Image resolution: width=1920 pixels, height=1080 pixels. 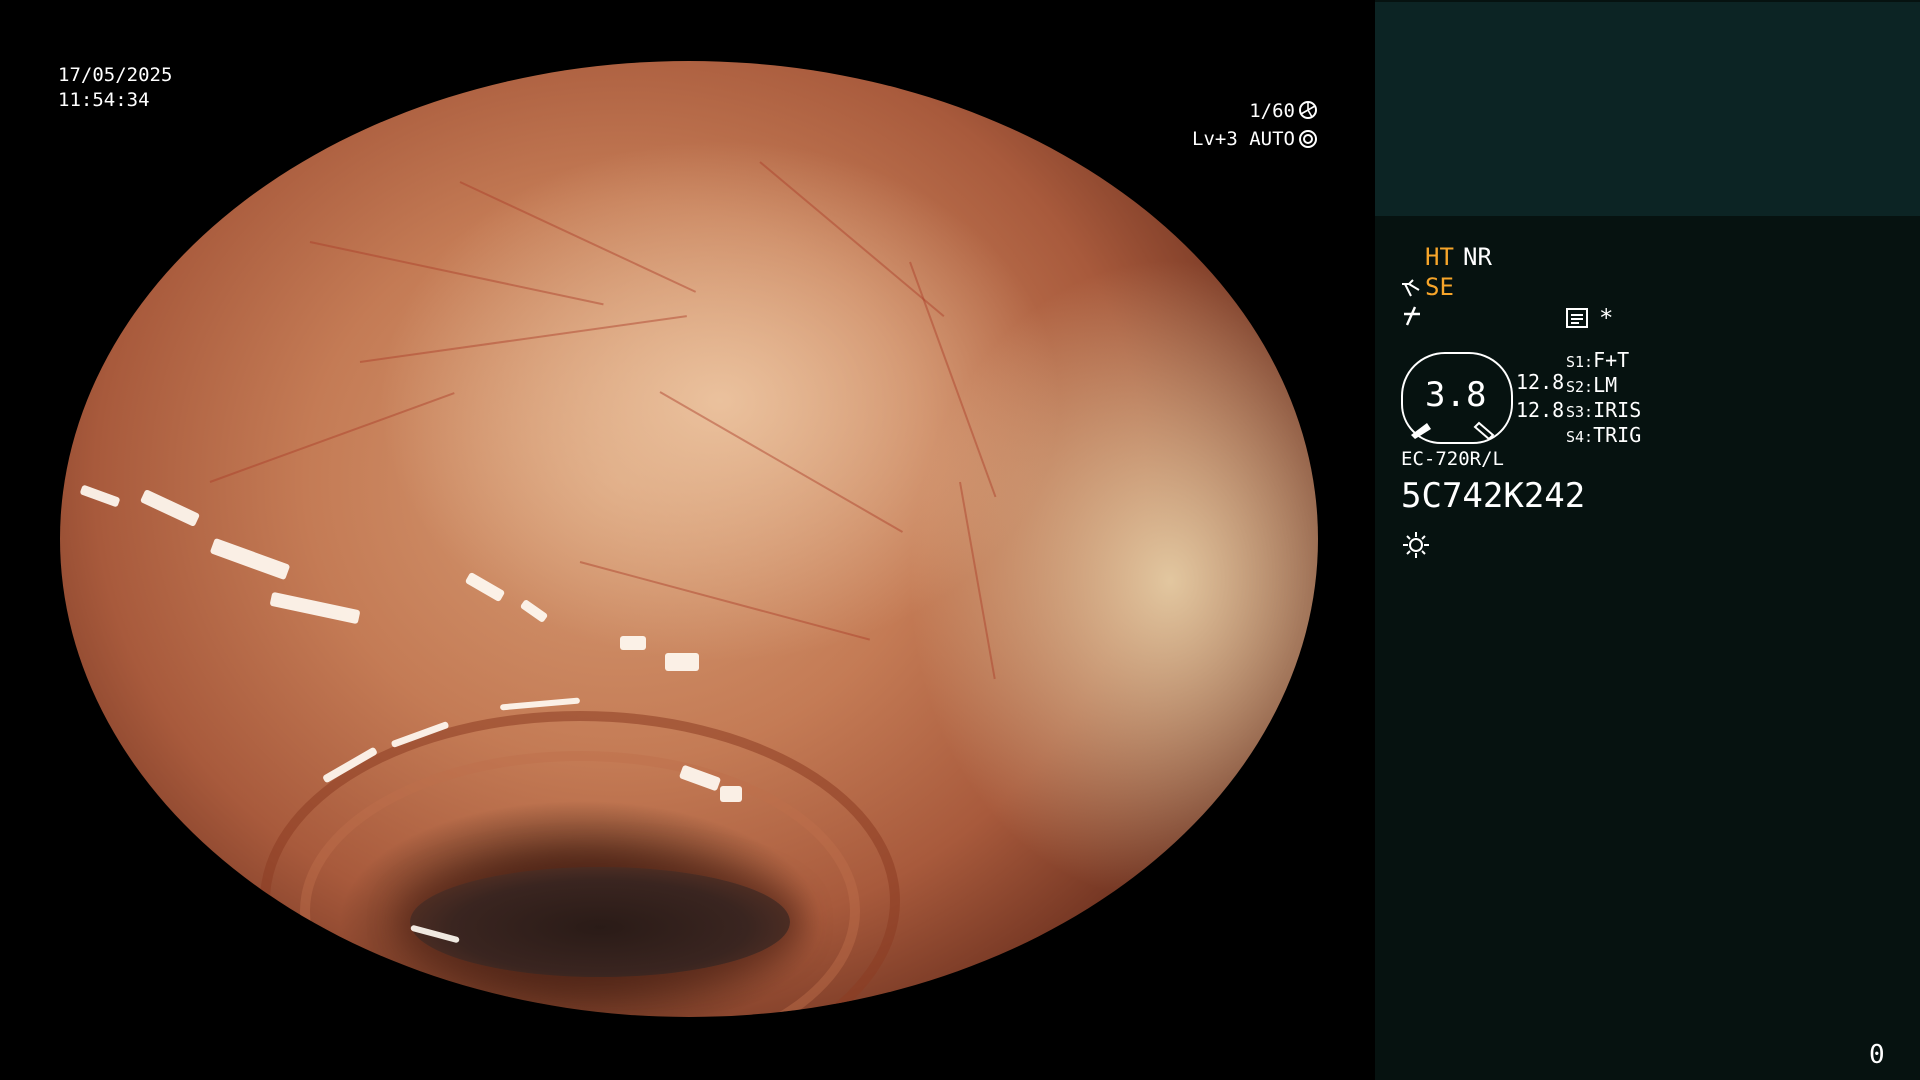 I want to click on time-text: 11:54:34, so click(x=104, y=100).